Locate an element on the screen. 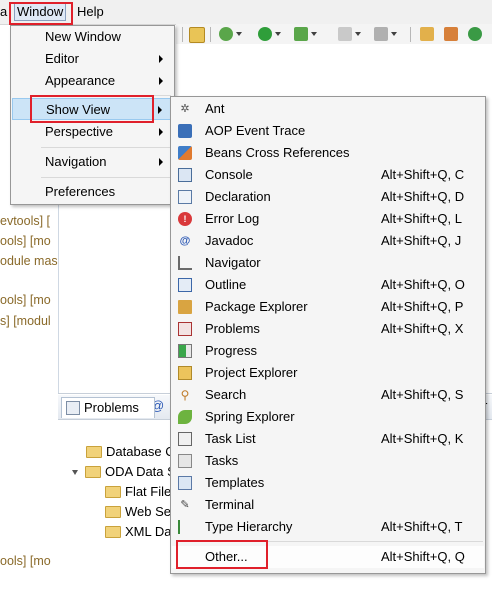 The image size is (492, 590). tree-item-label: Database C is located at coordinates (140, 451).